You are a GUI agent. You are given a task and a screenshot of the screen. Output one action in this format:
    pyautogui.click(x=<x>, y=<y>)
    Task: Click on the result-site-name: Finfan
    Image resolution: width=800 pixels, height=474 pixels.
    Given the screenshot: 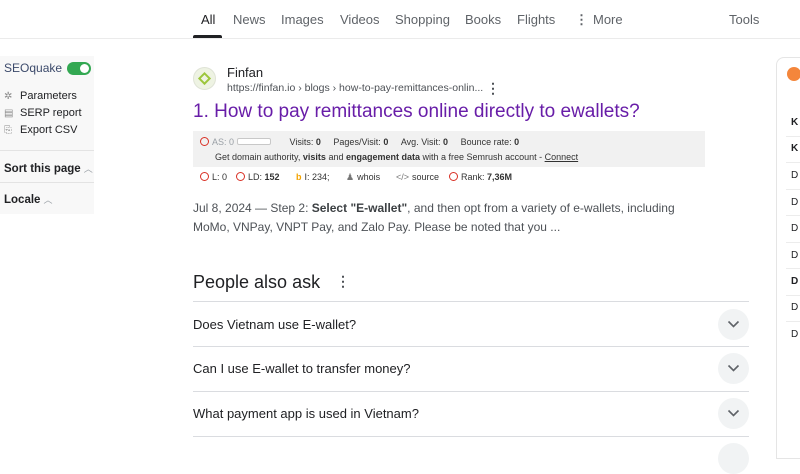 What is the action you would take?
    pyautogui.click(x=245, y=72)
    